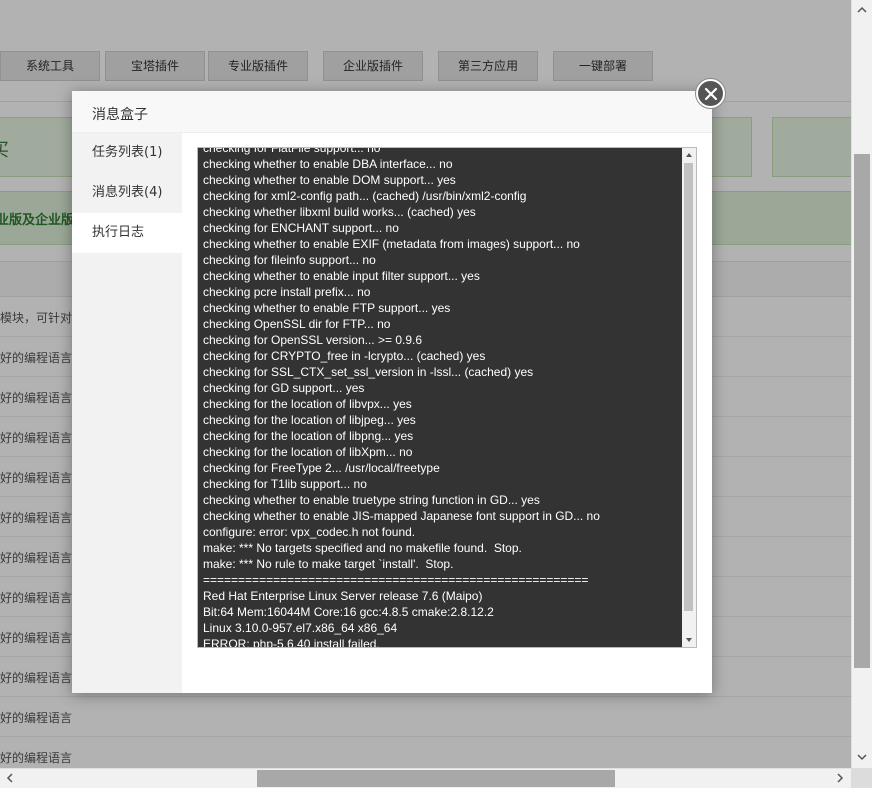 The height and width of the screenshot is (788, 872). Describe the element at coordinates (392, 112) in the screenshot. I see `dialog-header: 消息盒子` at that location.